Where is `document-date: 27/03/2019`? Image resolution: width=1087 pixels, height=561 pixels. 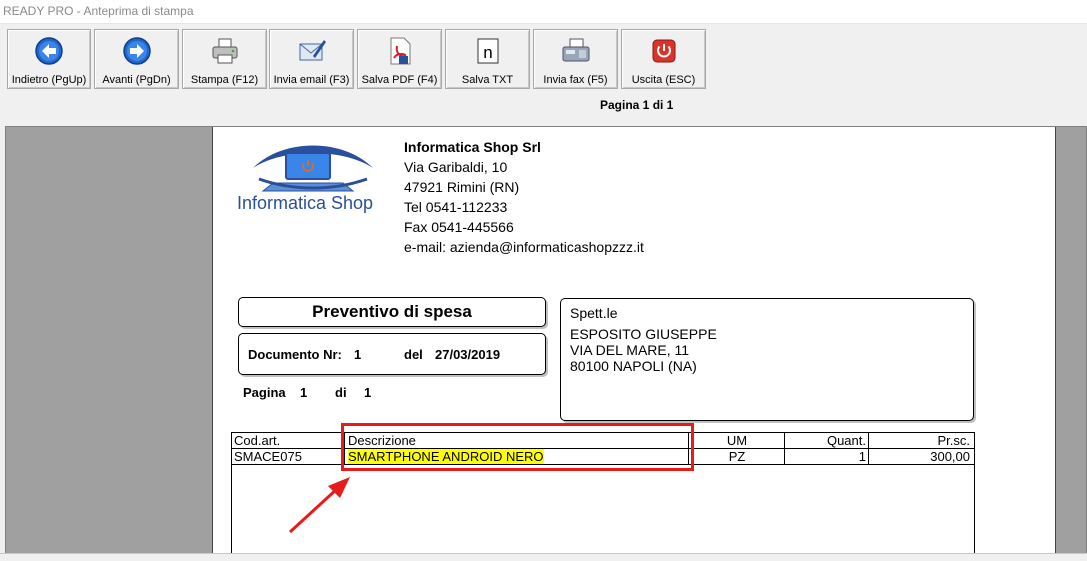
document-date: 27/03/2019 is located at coordinates (468, 354).